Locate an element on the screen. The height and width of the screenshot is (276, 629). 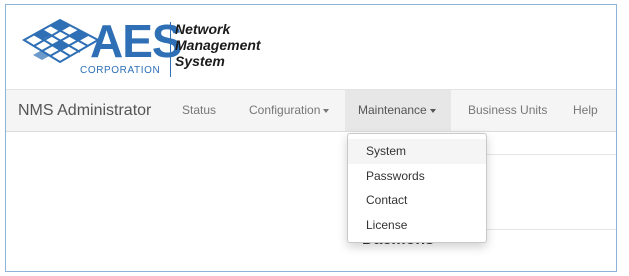
nav-maintenance: Maintenance is located at coordinates (398, 110).